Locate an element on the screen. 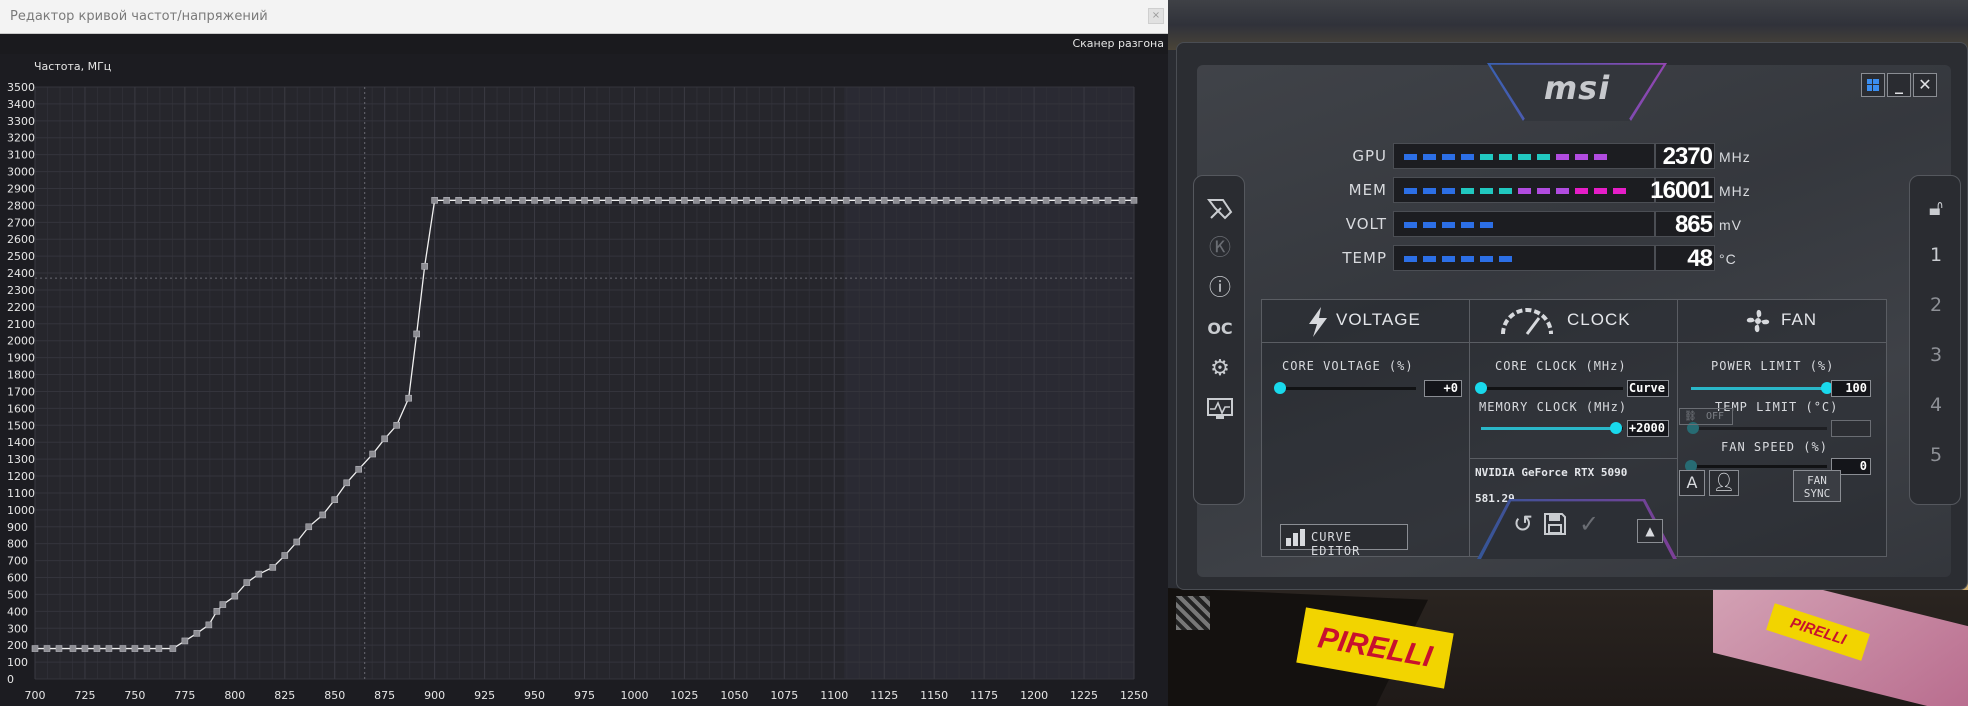  oc-scanner-icon: OC is located at coordinates (1220, 329).